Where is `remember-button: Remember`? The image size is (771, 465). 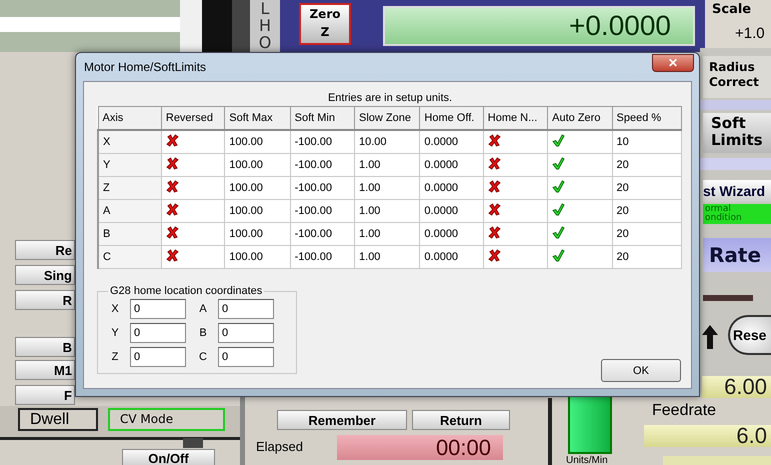 remember-button: Remember is located at coordinates (342, 420).